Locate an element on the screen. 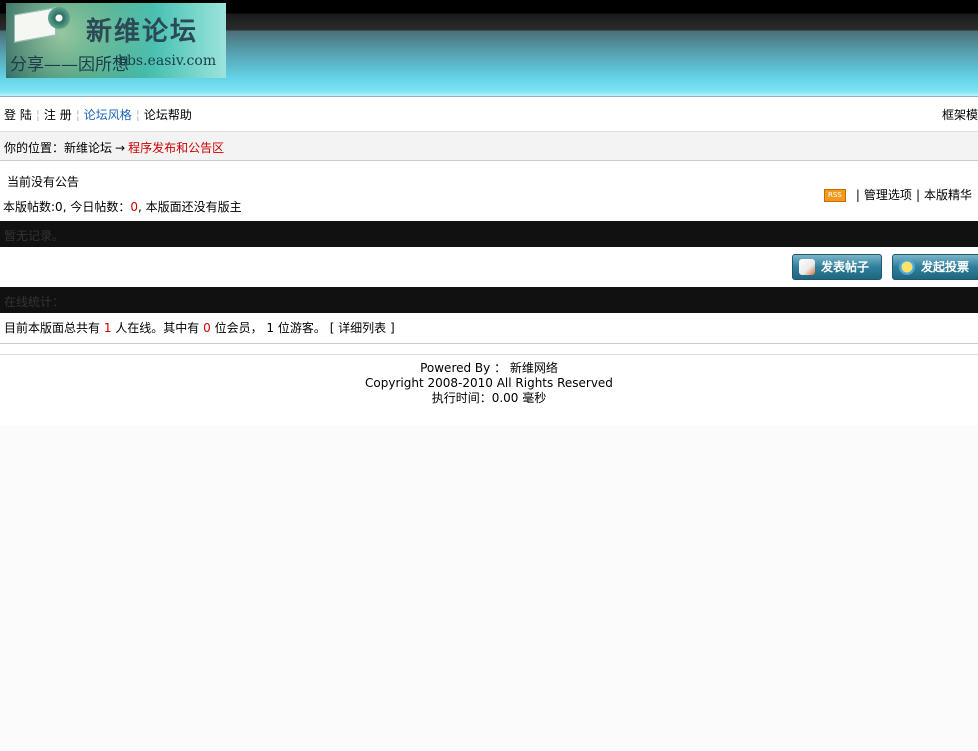  rss-icon: RSS is located at coordinates (834, 195).